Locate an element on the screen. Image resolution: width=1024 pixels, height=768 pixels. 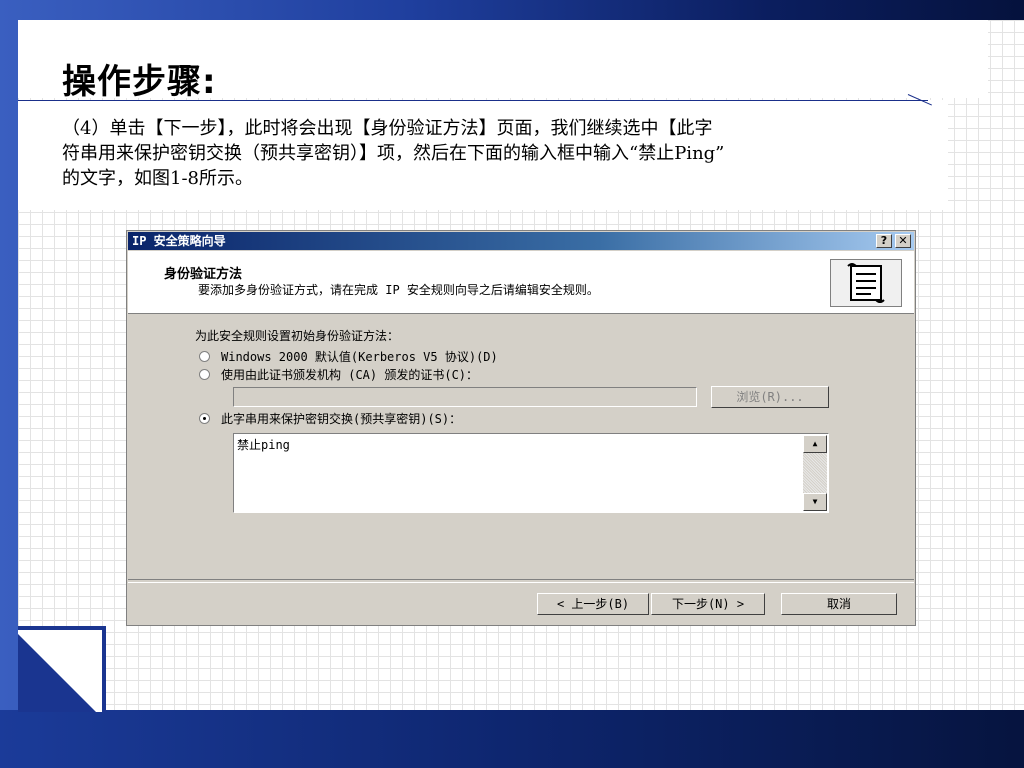
paragraph-line: （4）单击【下一步】，此时将会出现【身份验证方法】页面，我们继续选中【此字 is located at coordinates (387, 128).